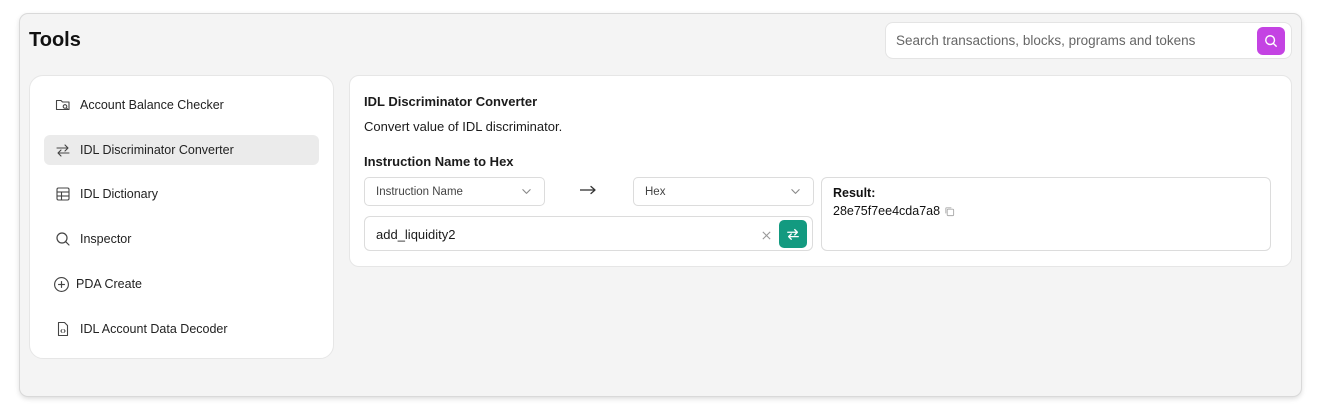  What do you see at coordinates (154, 329) in the screenshot?
I see `sidebar-item-label: IDL Account Data Decoder` at bounding box center [154, 329].